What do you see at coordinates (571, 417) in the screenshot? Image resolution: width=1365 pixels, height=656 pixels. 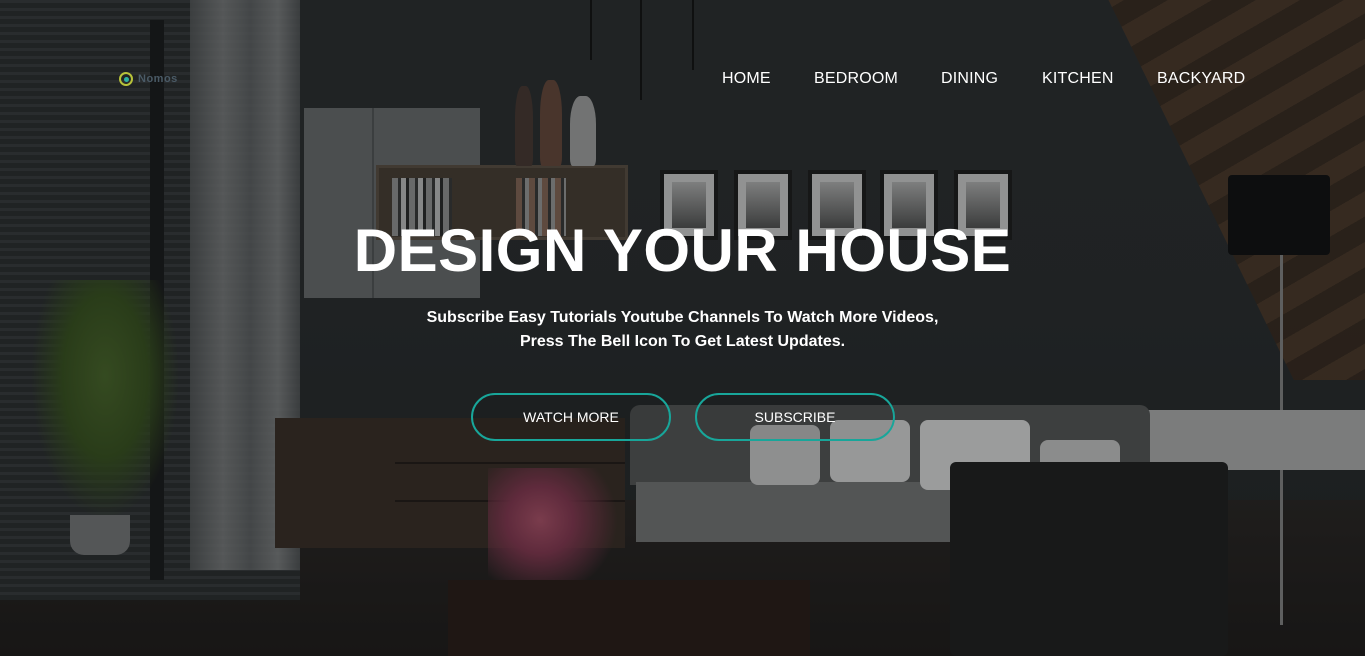 I see `watch-more-button: WATCH MORE` at bounding box center [571, 417].